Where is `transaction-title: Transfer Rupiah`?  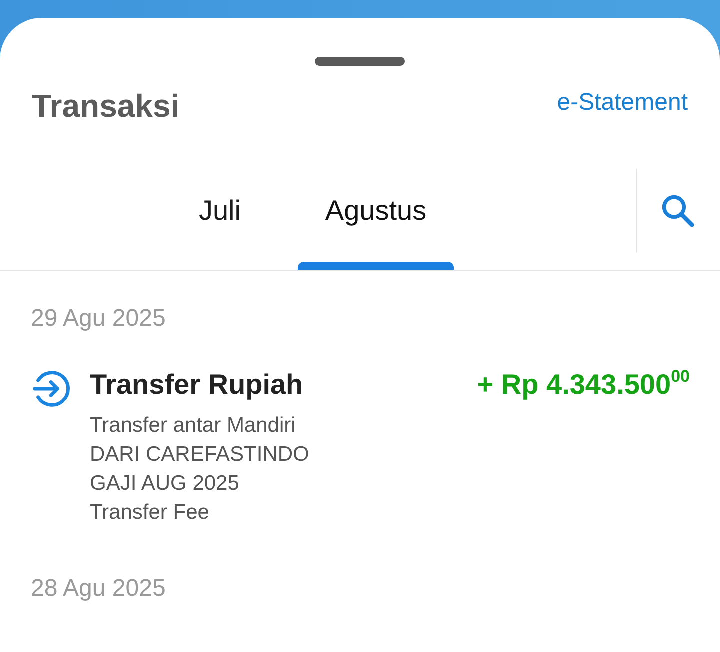
transaction-title: Transfer Rupiah is located at coordinates (197, 385).